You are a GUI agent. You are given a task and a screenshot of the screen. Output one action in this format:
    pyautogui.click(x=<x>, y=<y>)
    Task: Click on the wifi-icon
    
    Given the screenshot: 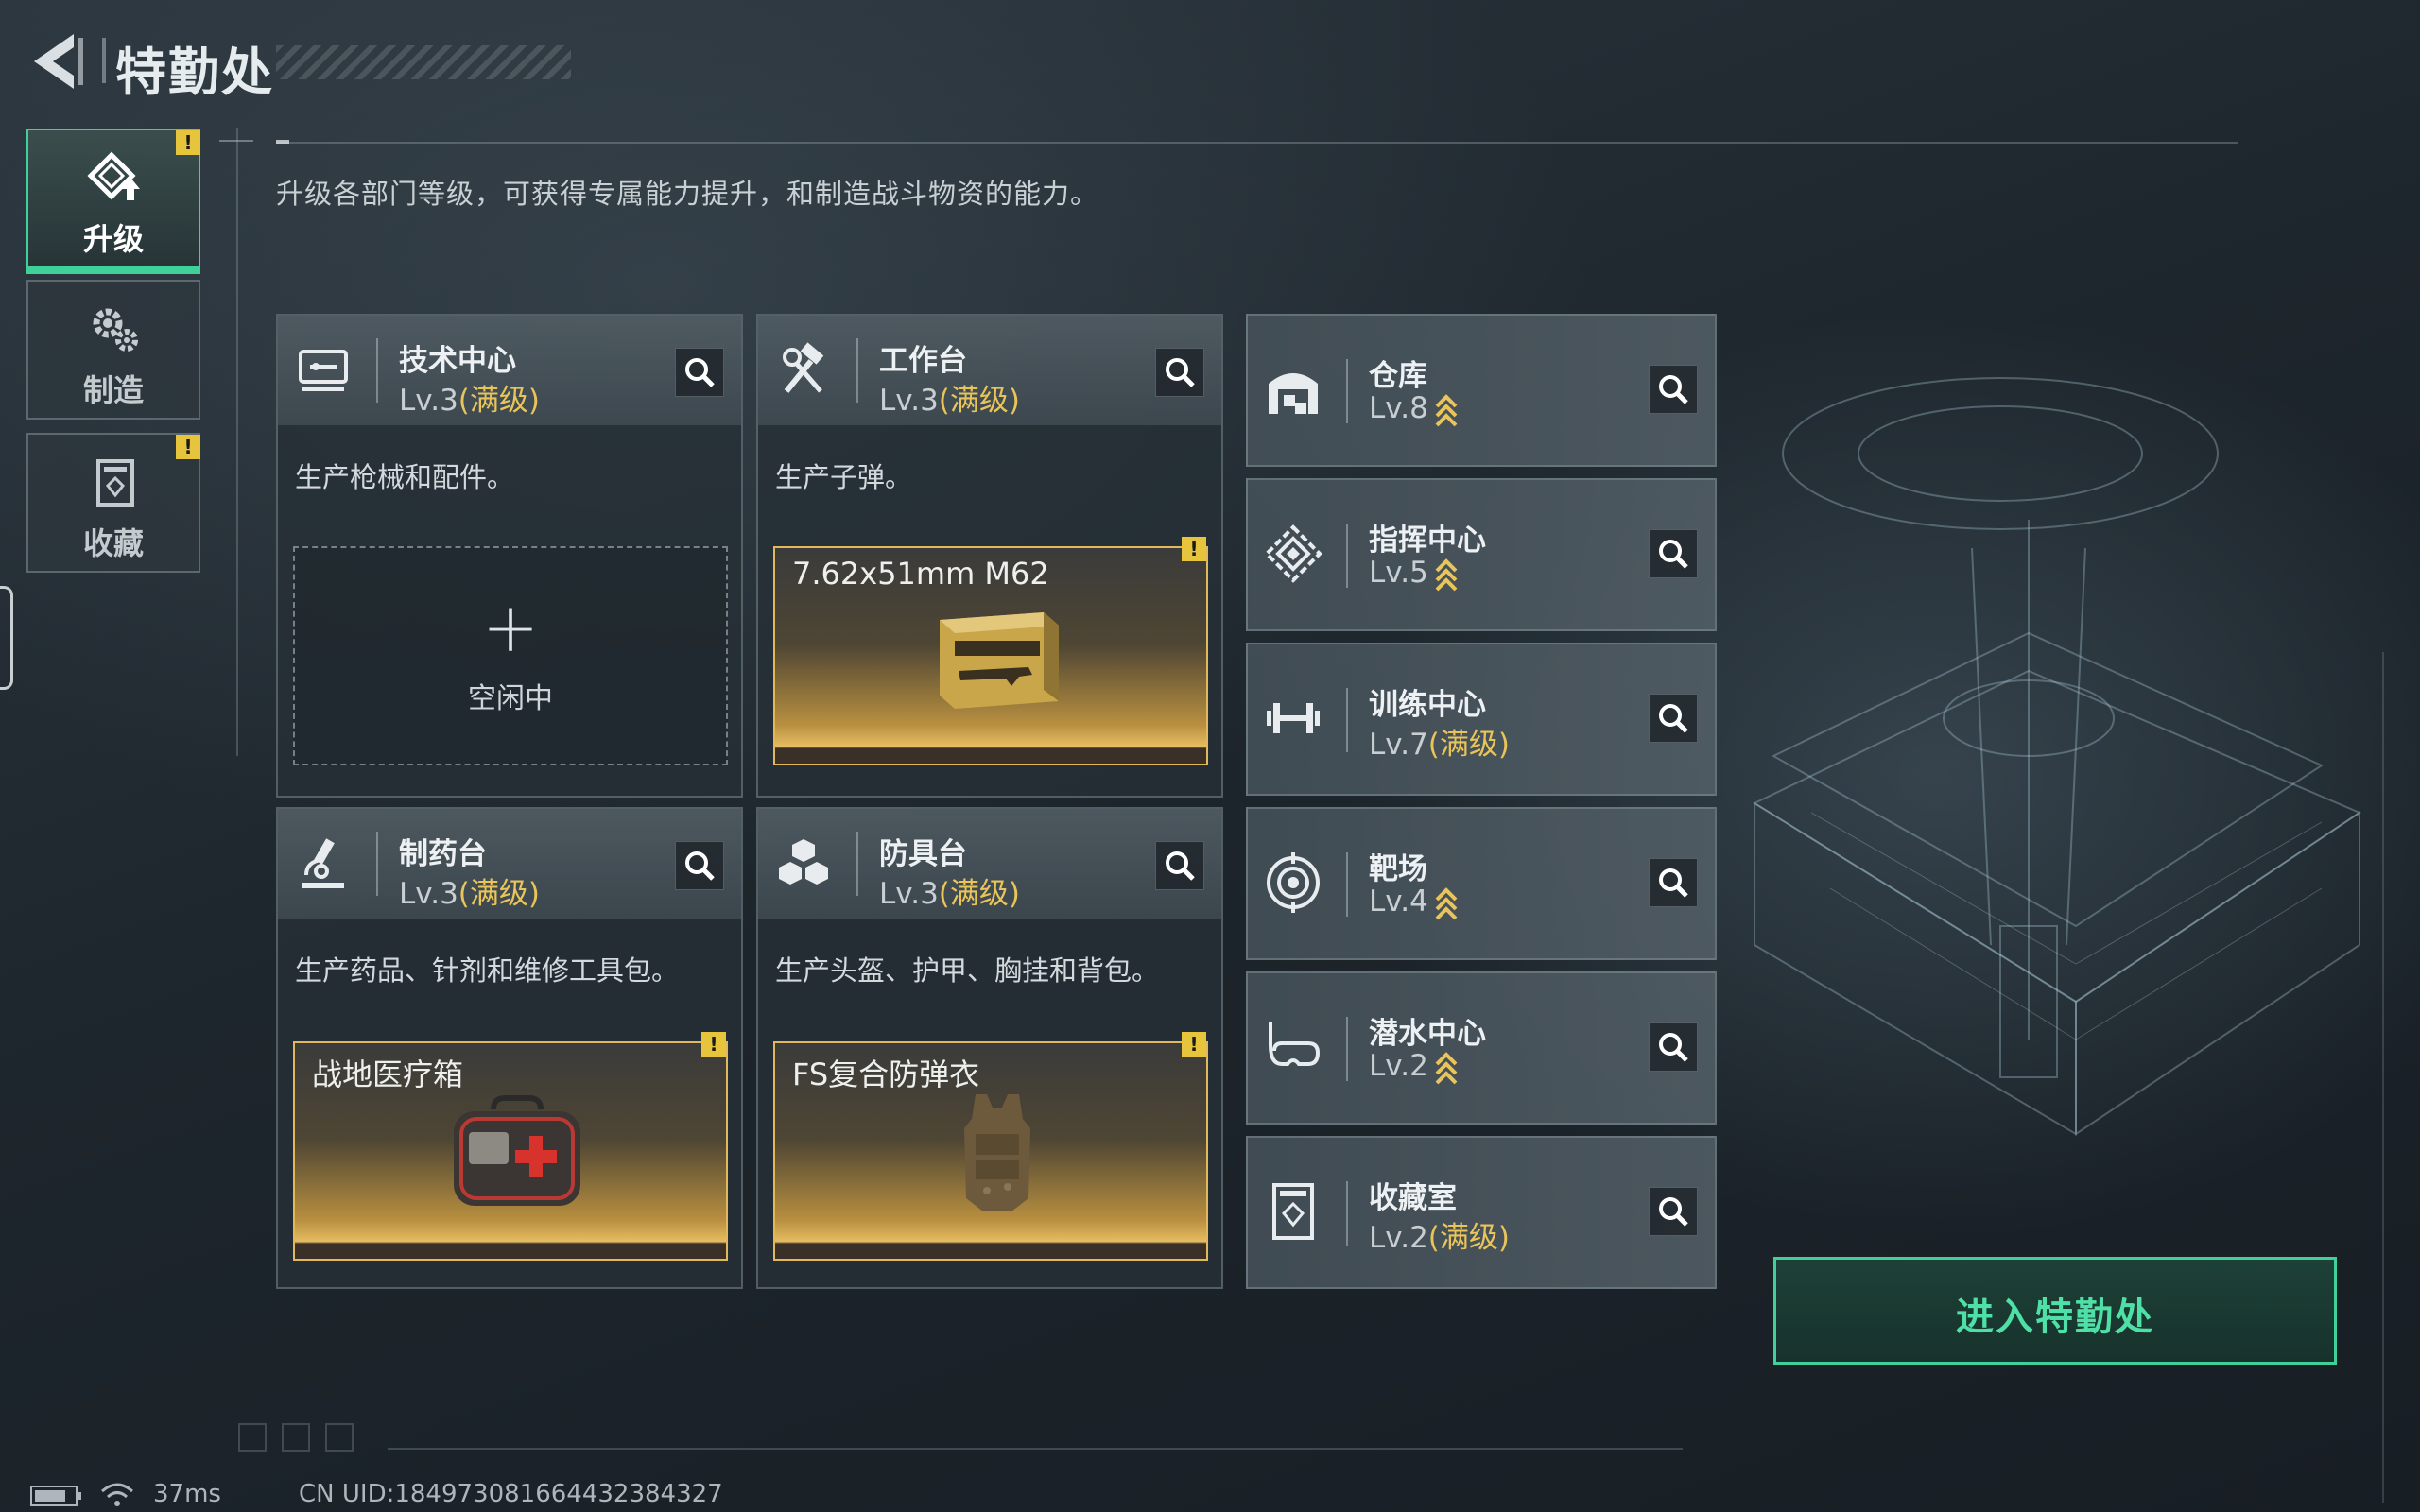 What is the action you would take?
    pyautogui.click(x=117, y=1494)
    